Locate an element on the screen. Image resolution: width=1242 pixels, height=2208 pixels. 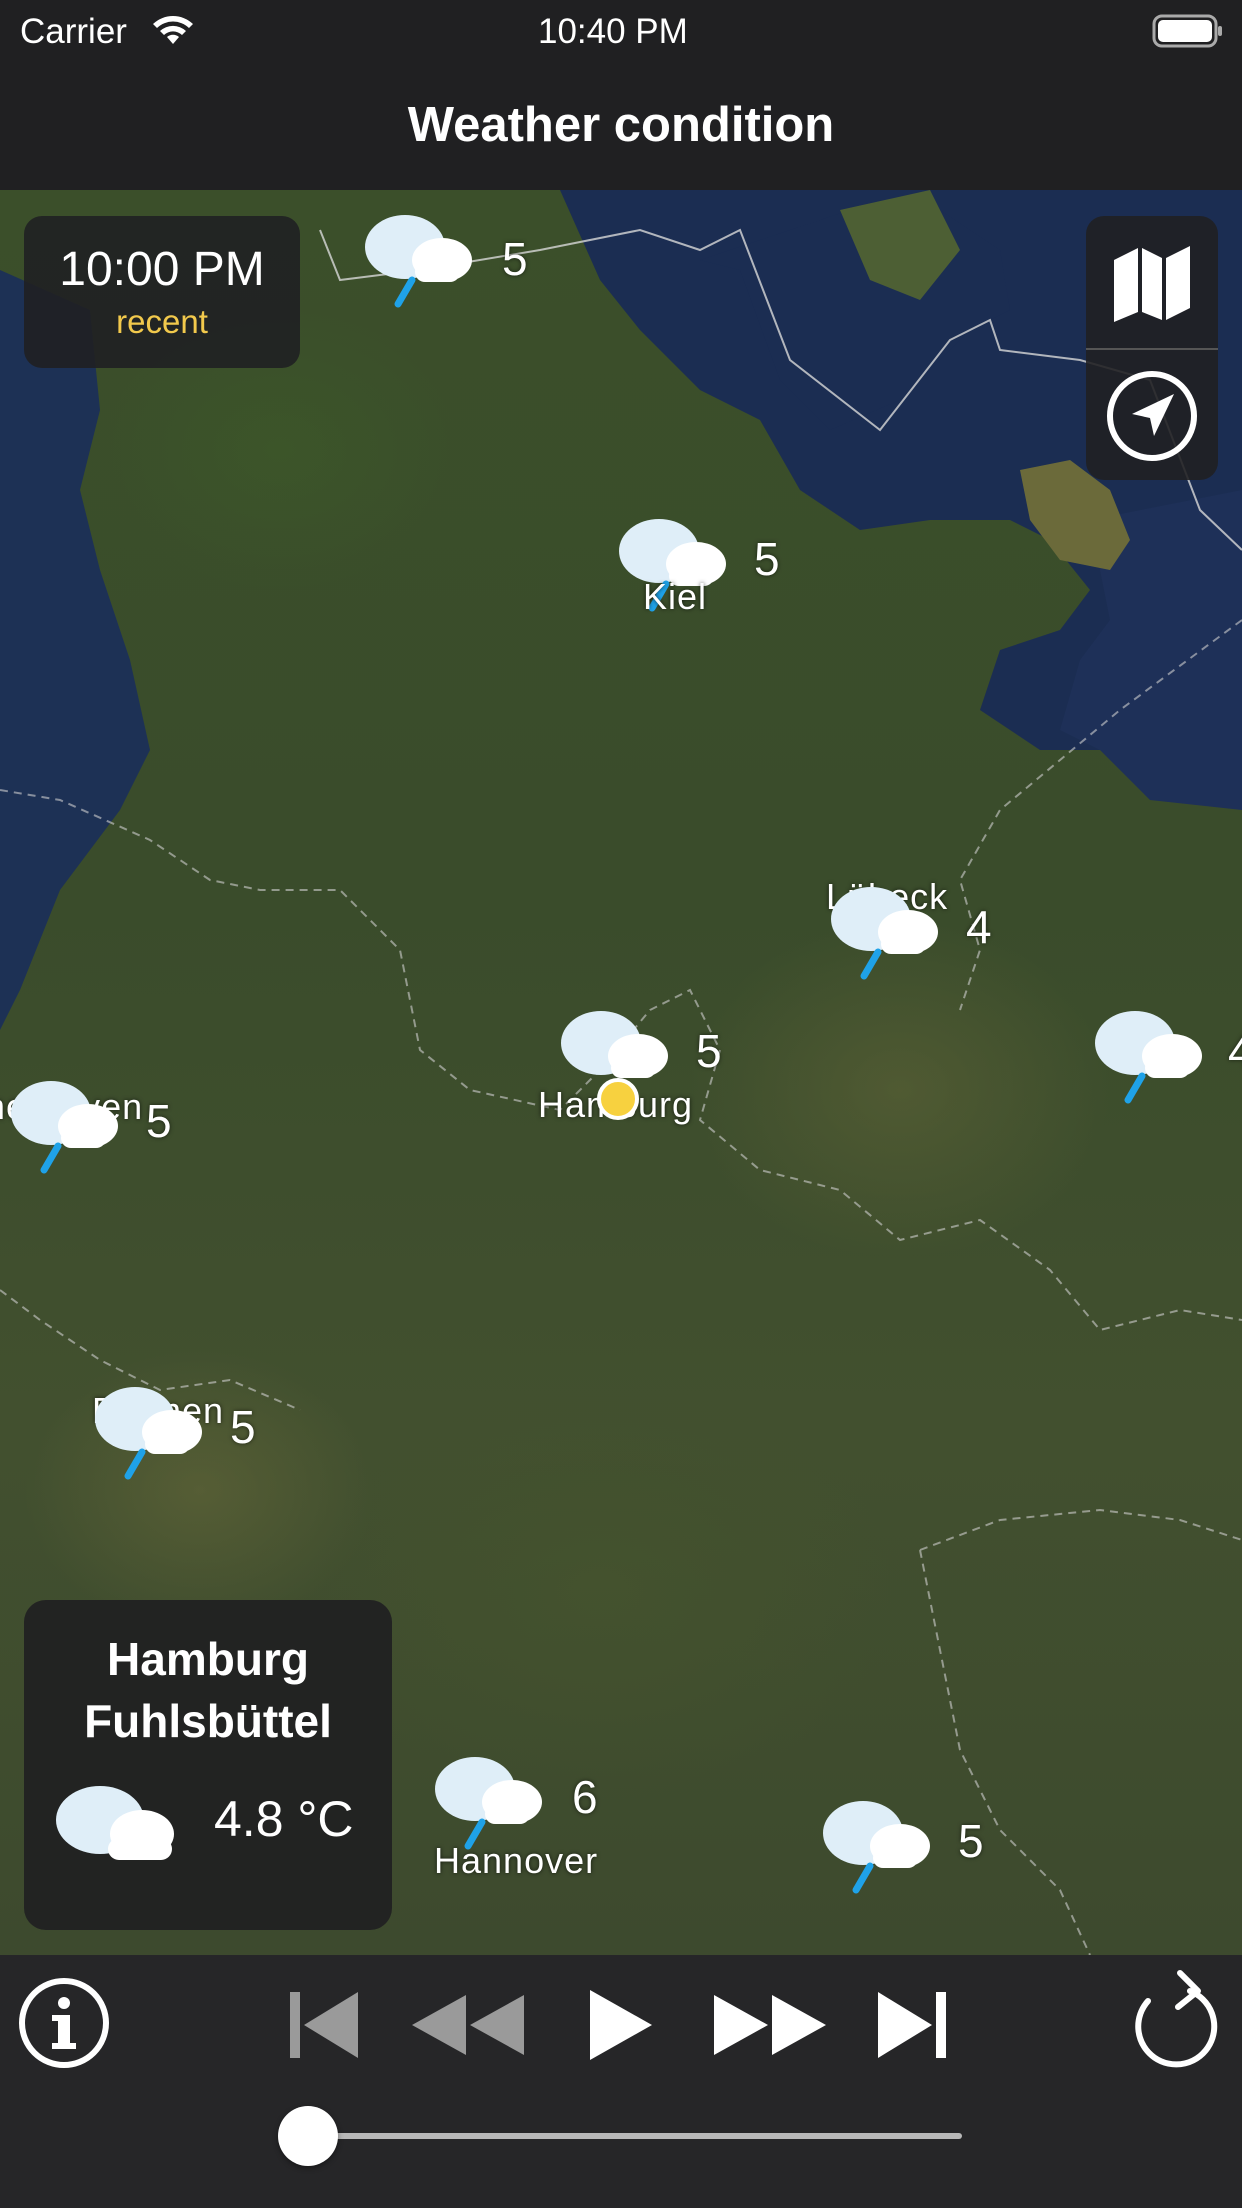
timeline-track is located at coordinates (634, 2136).